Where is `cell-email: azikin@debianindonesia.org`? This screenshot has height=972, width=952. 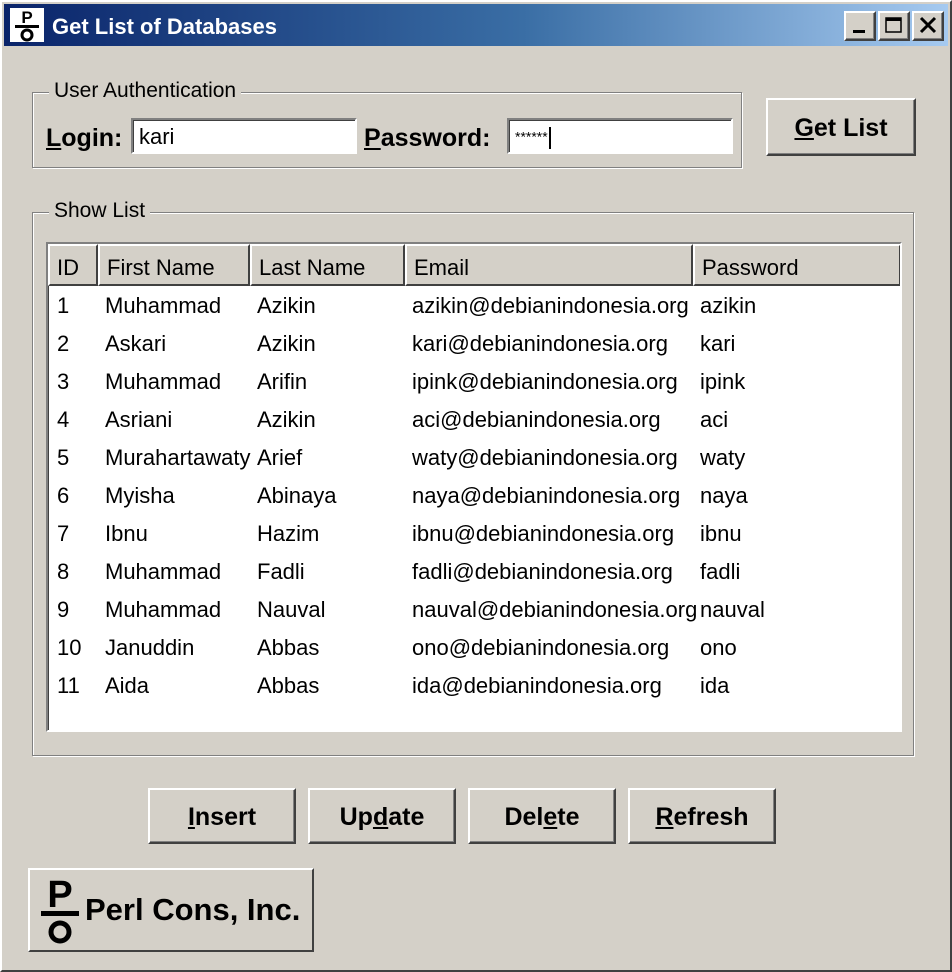 cell-email: azikin@debianindonesia.org is located at coordinates (550, 305).